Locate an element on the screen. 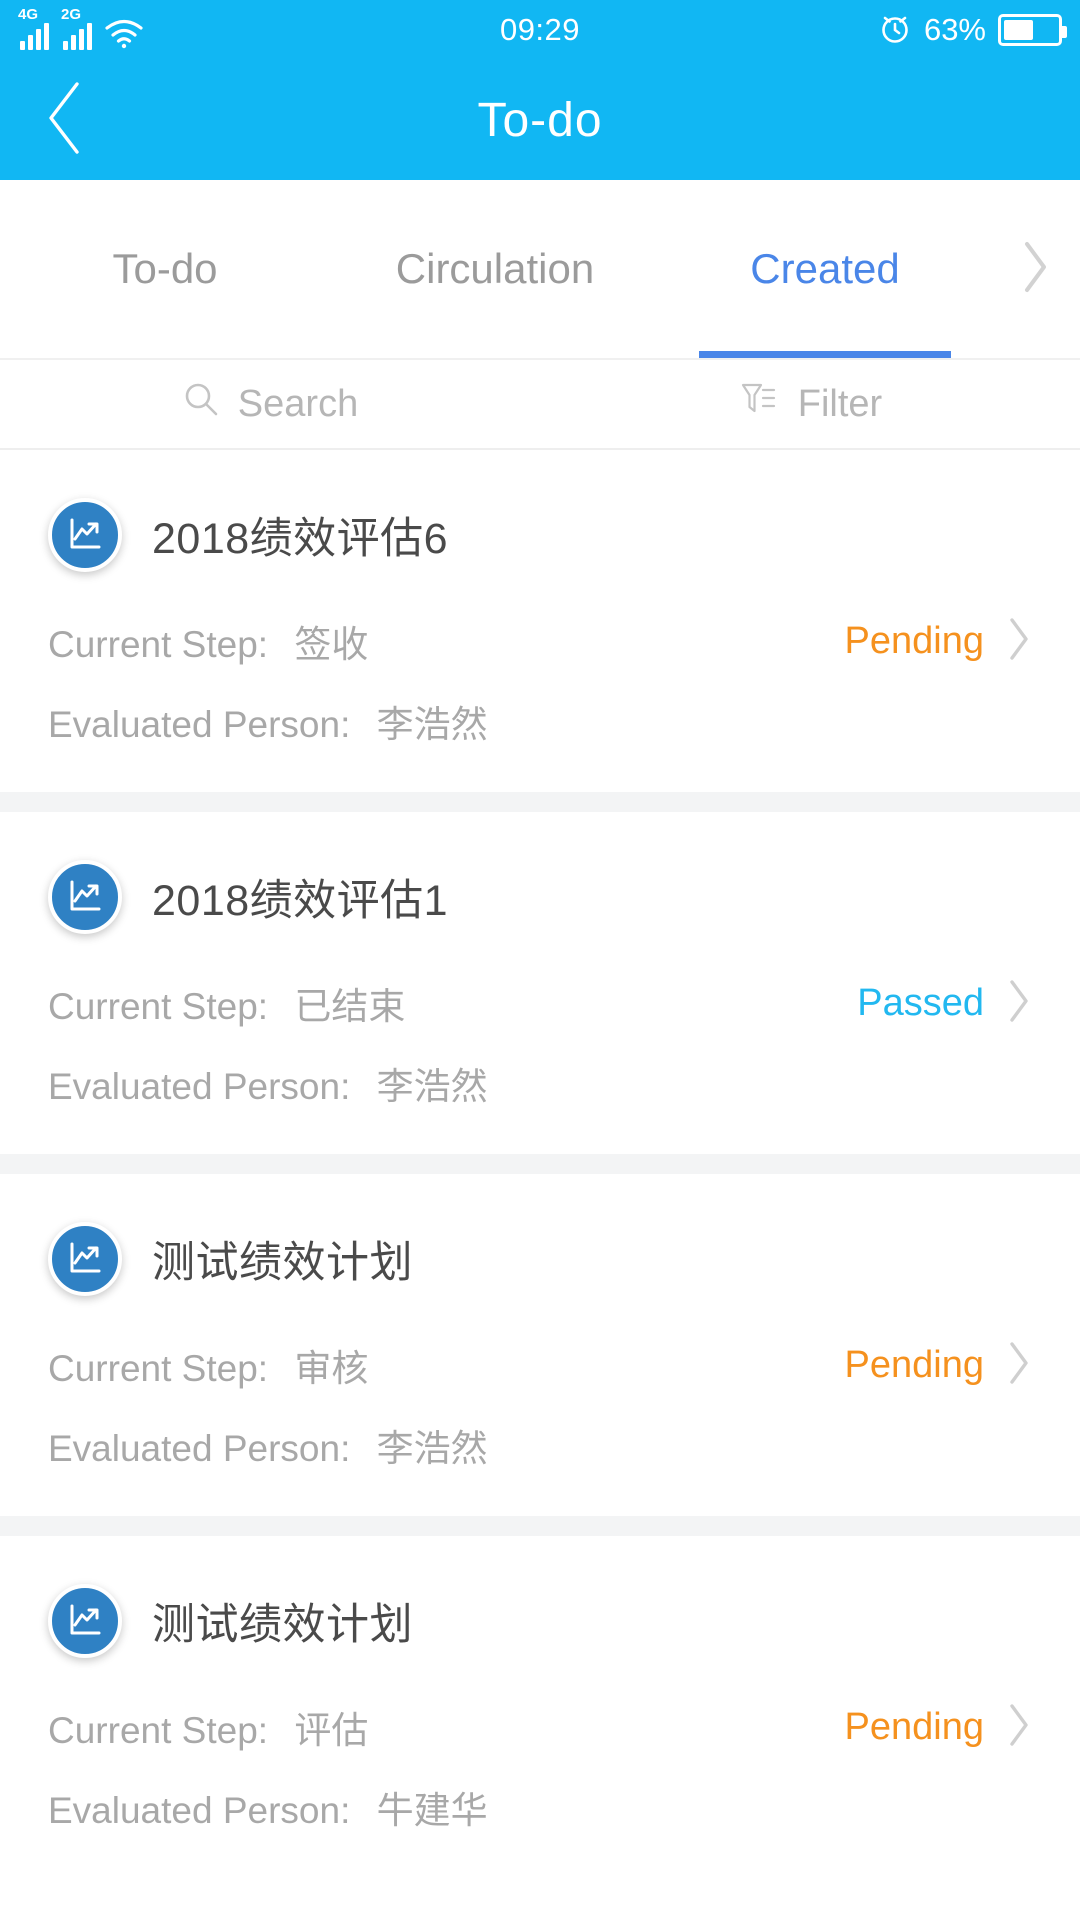  evaluated-person-value: 牛建华 is located at coordinates (432, 1810).